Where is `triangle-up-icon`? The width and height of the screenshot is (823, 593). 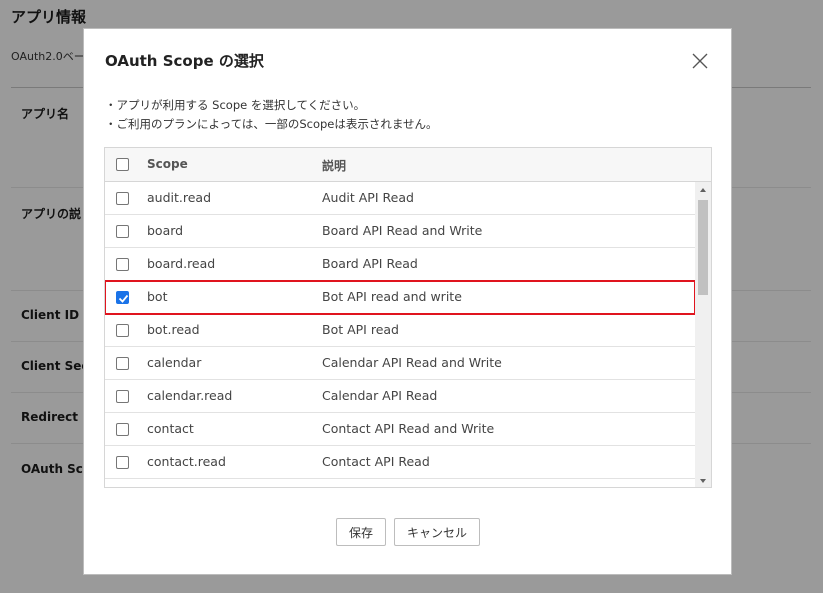 triangle-up-icon is located at coordinates (703, 190).